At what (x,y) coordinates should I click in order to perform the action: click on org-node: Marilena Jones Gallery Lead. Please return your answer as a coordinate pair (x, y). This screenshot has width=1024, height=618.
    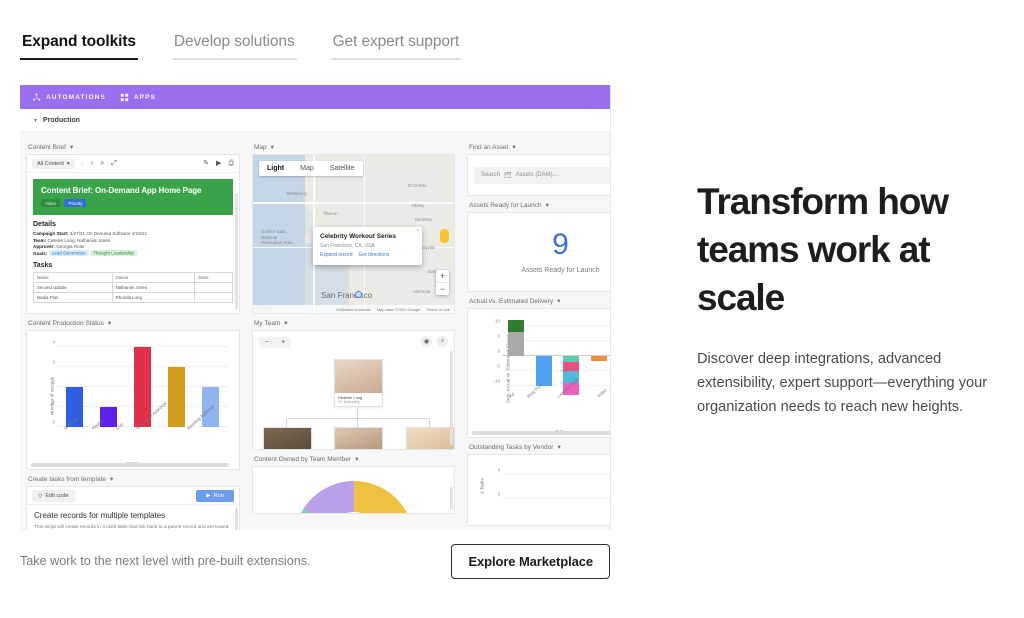
    Looking at the image, I should click on (430, 438).